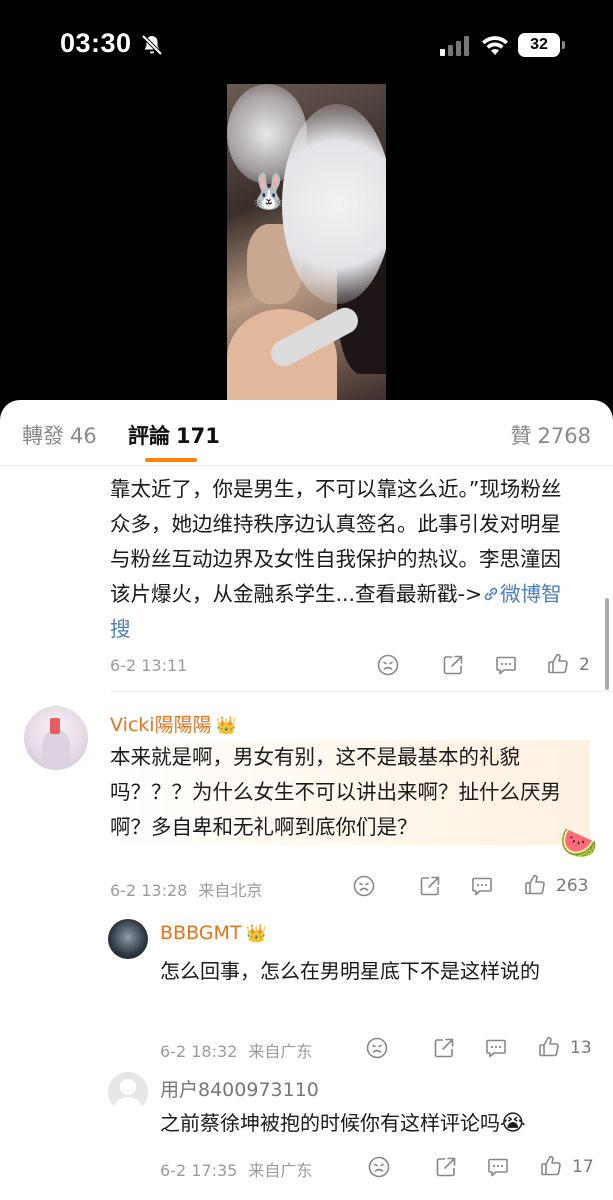 Image resolution: width=613 pixels, height=1200 pixels. I want to click on comment-2-username: Vicki陽陽陽 👑, so click(173, 723).